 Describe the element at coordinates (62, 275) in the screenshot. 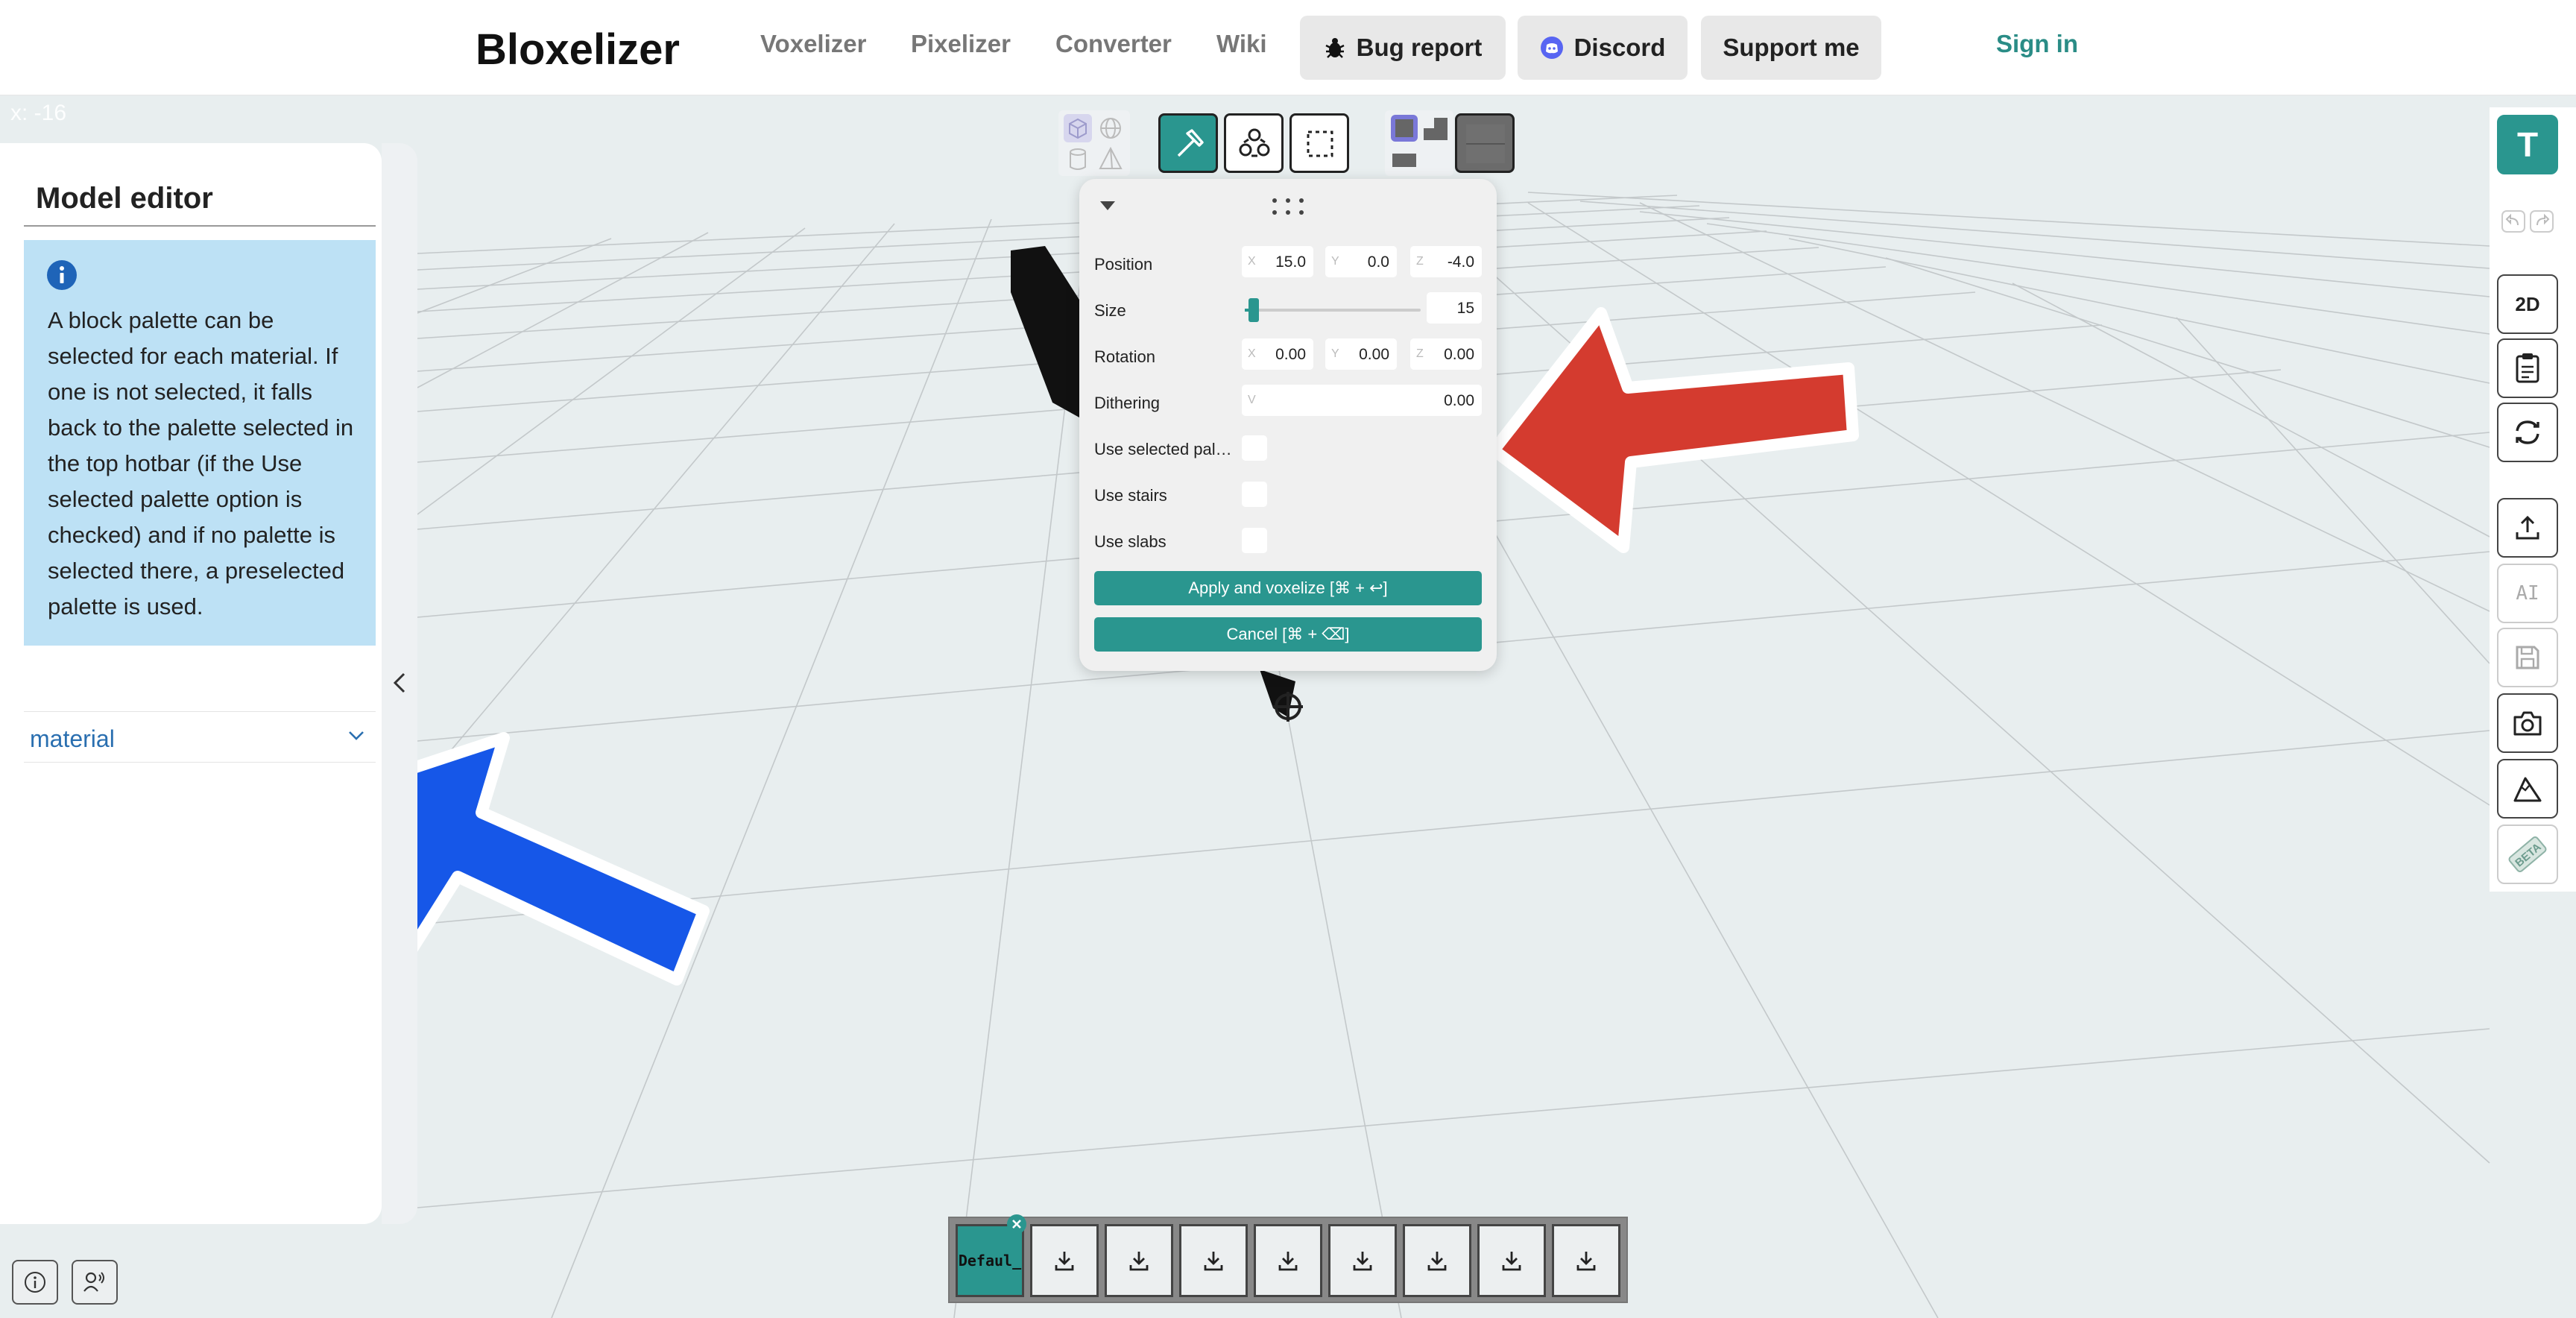

I see `info-icon` at that location.